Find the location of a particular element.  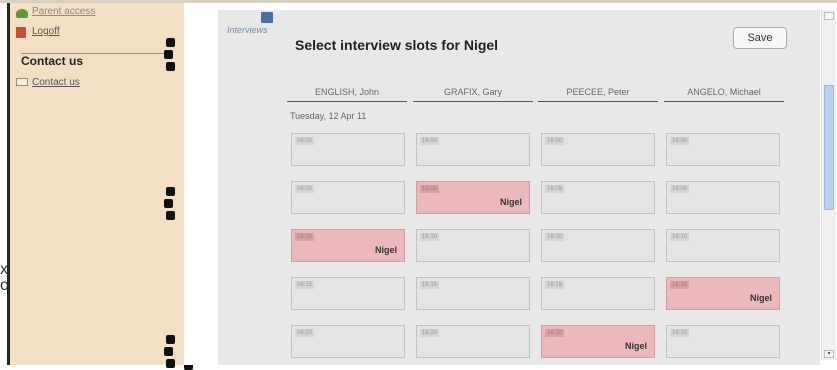

logoff-icon is located at coordinates (21, 32).